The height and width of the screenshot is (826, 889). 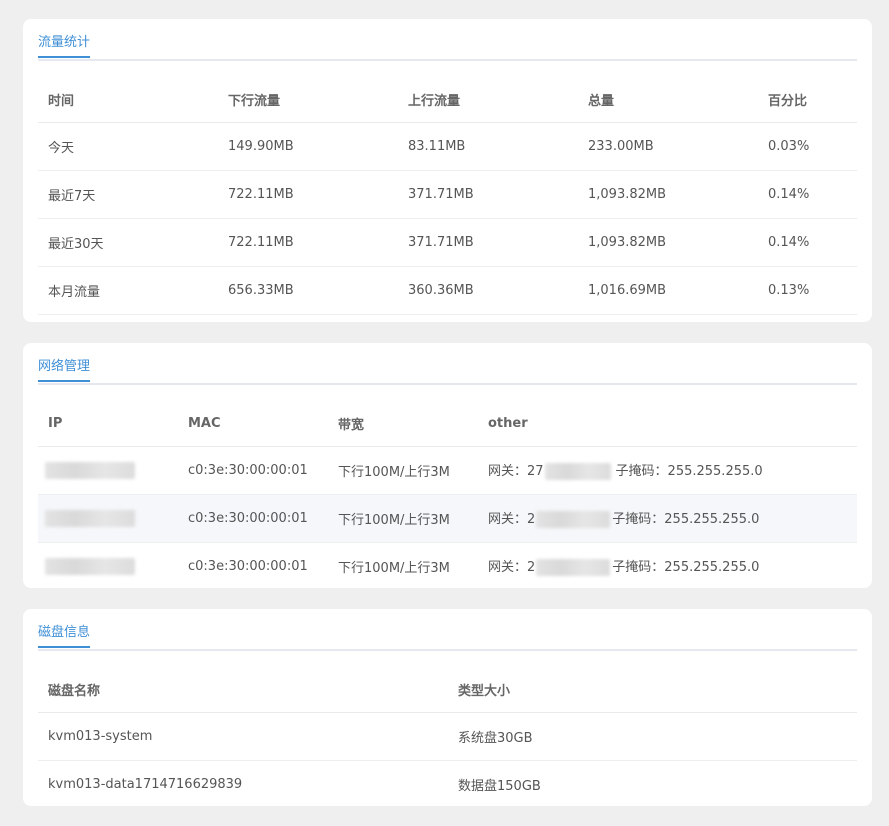 I want to click on table-row: 今天 149.90MB 83.11MB 233.00MB 0.03%, so click(x=447, y=146).